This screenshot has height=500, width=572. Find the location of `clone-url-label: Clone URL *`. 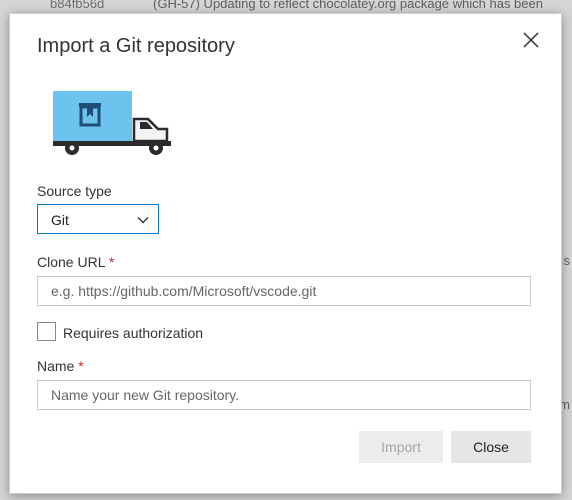

clone-url-label: Clone URL * is located at coordinates (75, 262).